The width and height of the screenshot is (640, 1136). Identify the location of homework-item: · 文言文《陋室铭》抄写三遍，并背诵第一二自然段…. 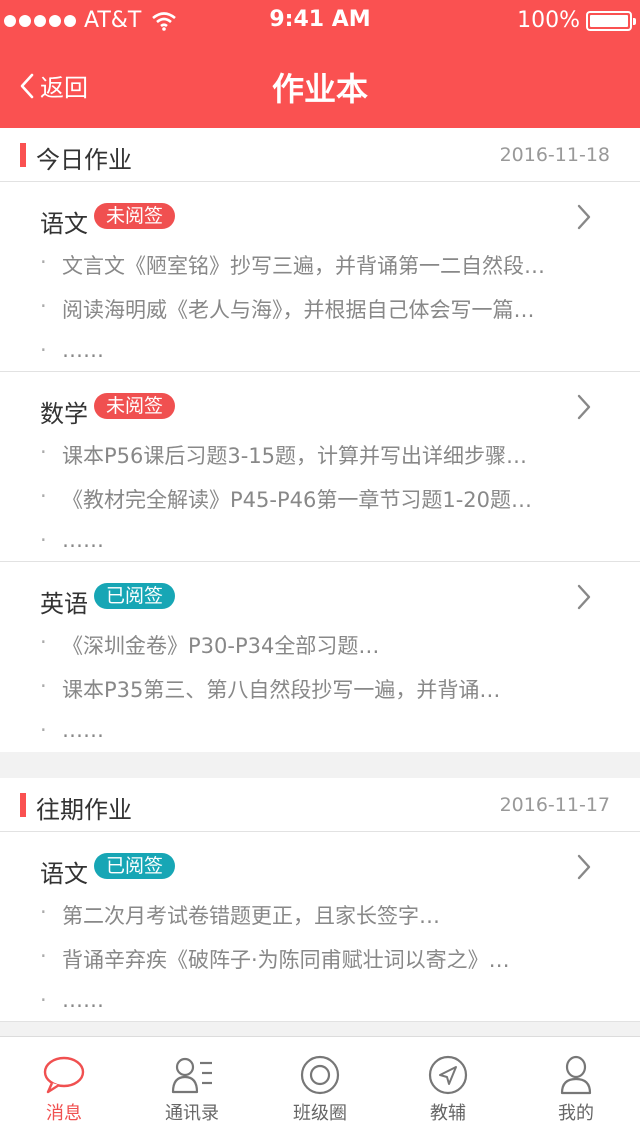
(292, 264).